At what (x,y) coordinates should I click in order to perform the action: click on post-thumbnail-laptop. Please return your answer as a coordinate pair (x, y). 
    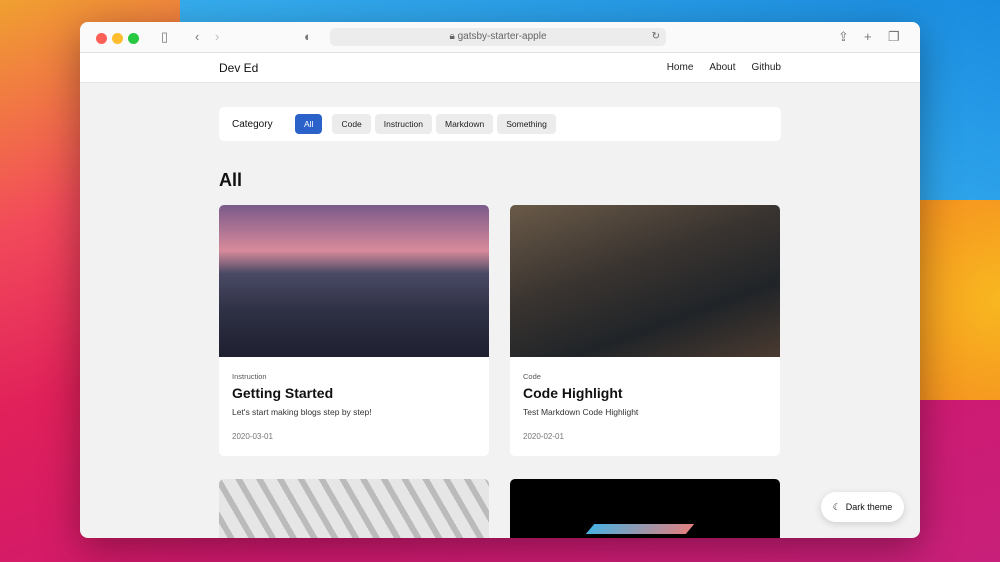
    Looking at the image, I should click on (640, 529).